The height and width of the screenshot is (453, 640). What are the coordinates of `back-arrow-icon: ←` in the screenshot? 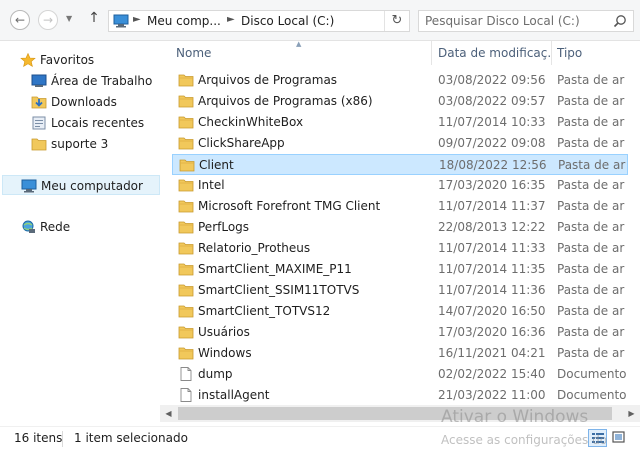 It's located at (20, 20).